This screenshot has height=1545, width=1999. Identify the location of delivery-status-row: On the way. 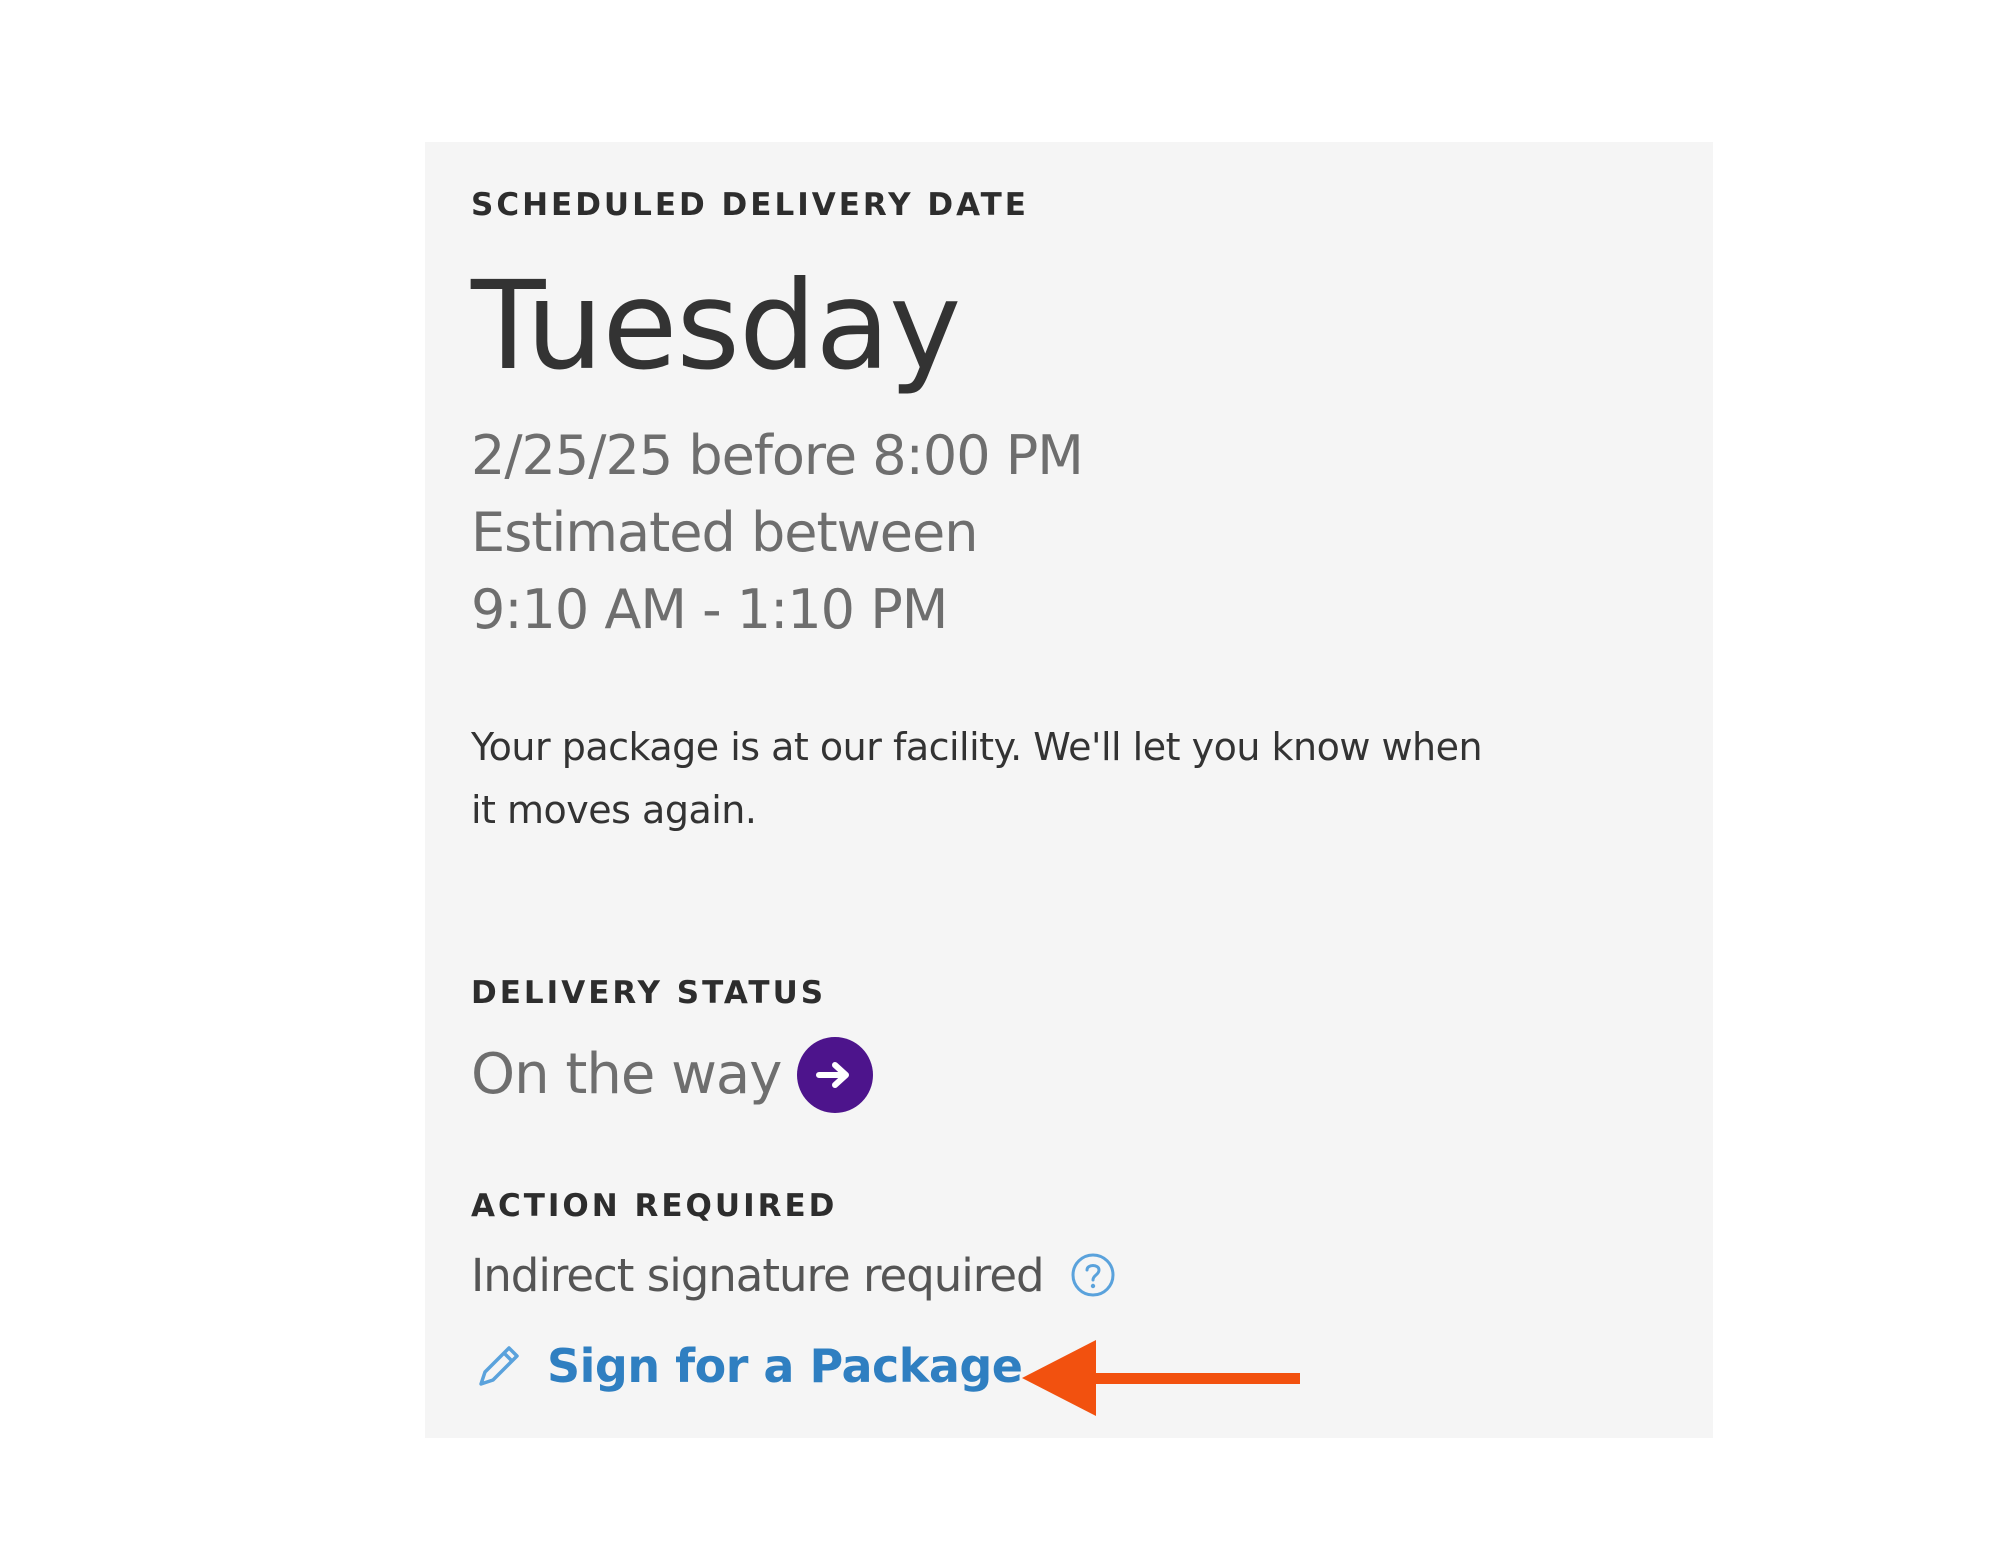
(1069, 1075).